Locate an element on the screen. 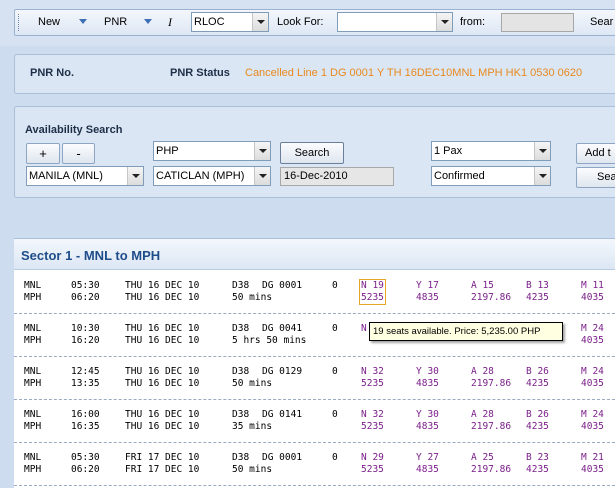 Image resolution: width=615 pixels, height=488 pixels. fare-class-seats: N is located at coordinates (364, 329).